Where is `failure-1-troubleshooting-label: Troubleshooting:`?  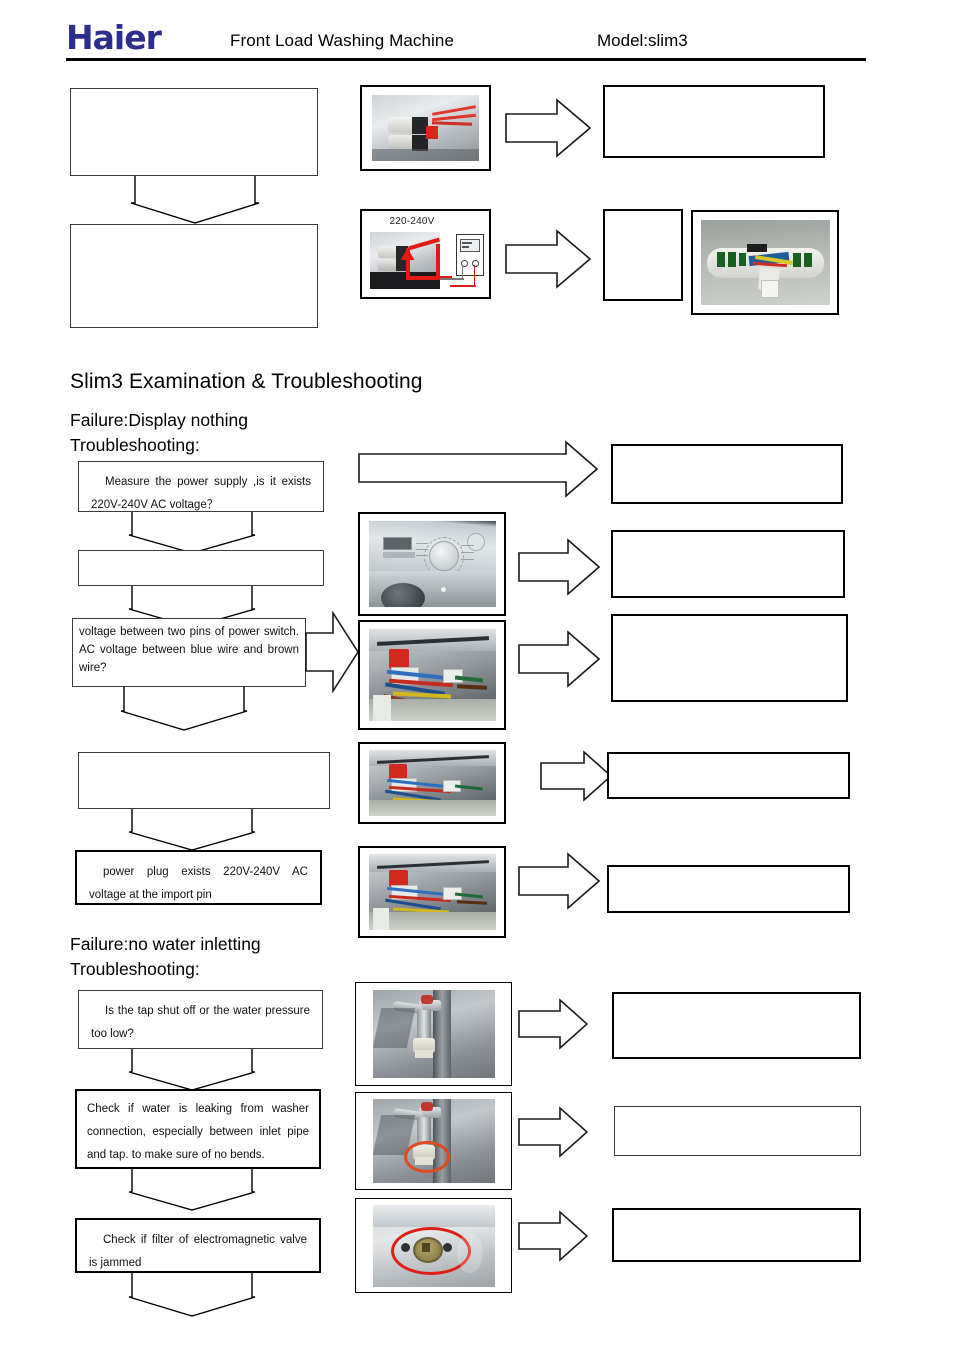
failure-1-troubleshooting-label: Troubleshooting: is located at coordinates (135, 445).